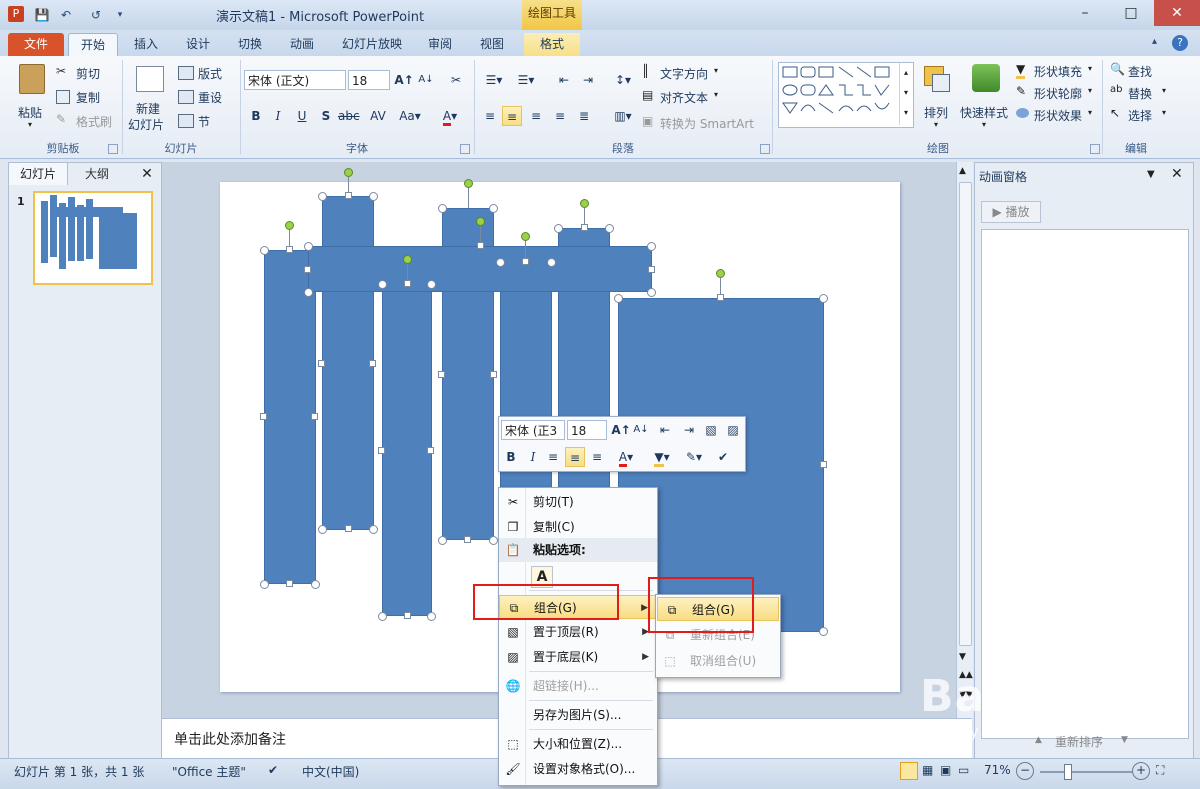 The image size is (1200, 789). Describe the element at coordinates (207, 97) in the screenshot. I see `reset-button: 重设` at that location.